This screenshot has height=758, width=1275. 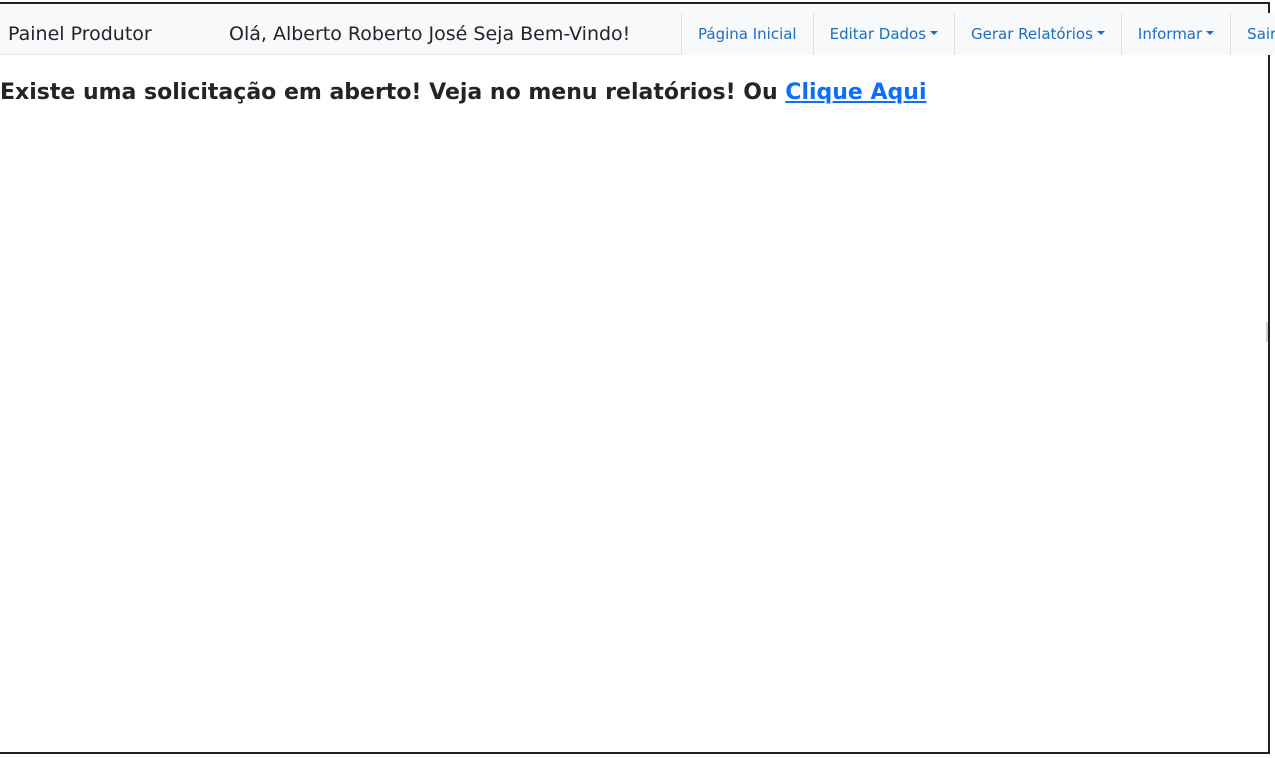 I want to click on nav-item-label: Página Inicial, so click(x=747, y=34).